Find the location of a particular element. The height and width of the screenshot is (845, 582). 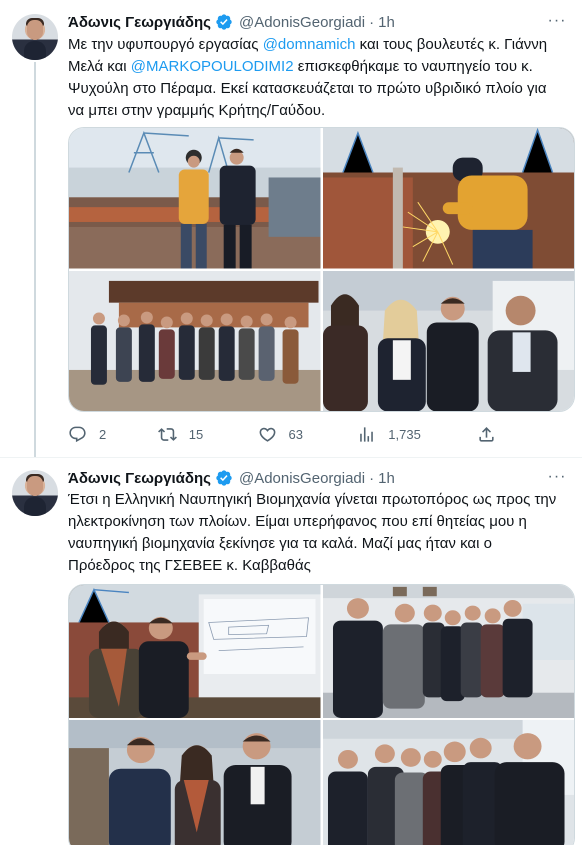

reply-count: 2 is located at coordinates (103, 434).